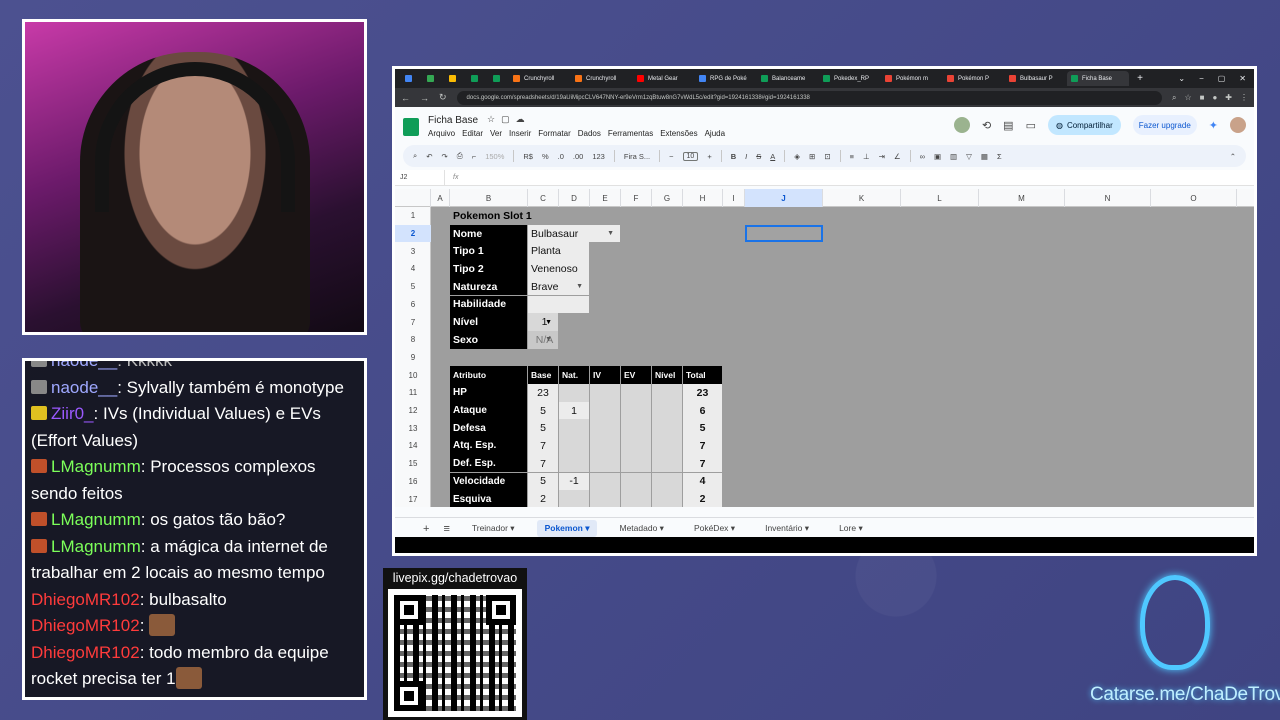  What do you see at coordinates (726, 78) in the screenshot?
I see `browser-tab: RPG de Poké` at bounding box center [726, 78].